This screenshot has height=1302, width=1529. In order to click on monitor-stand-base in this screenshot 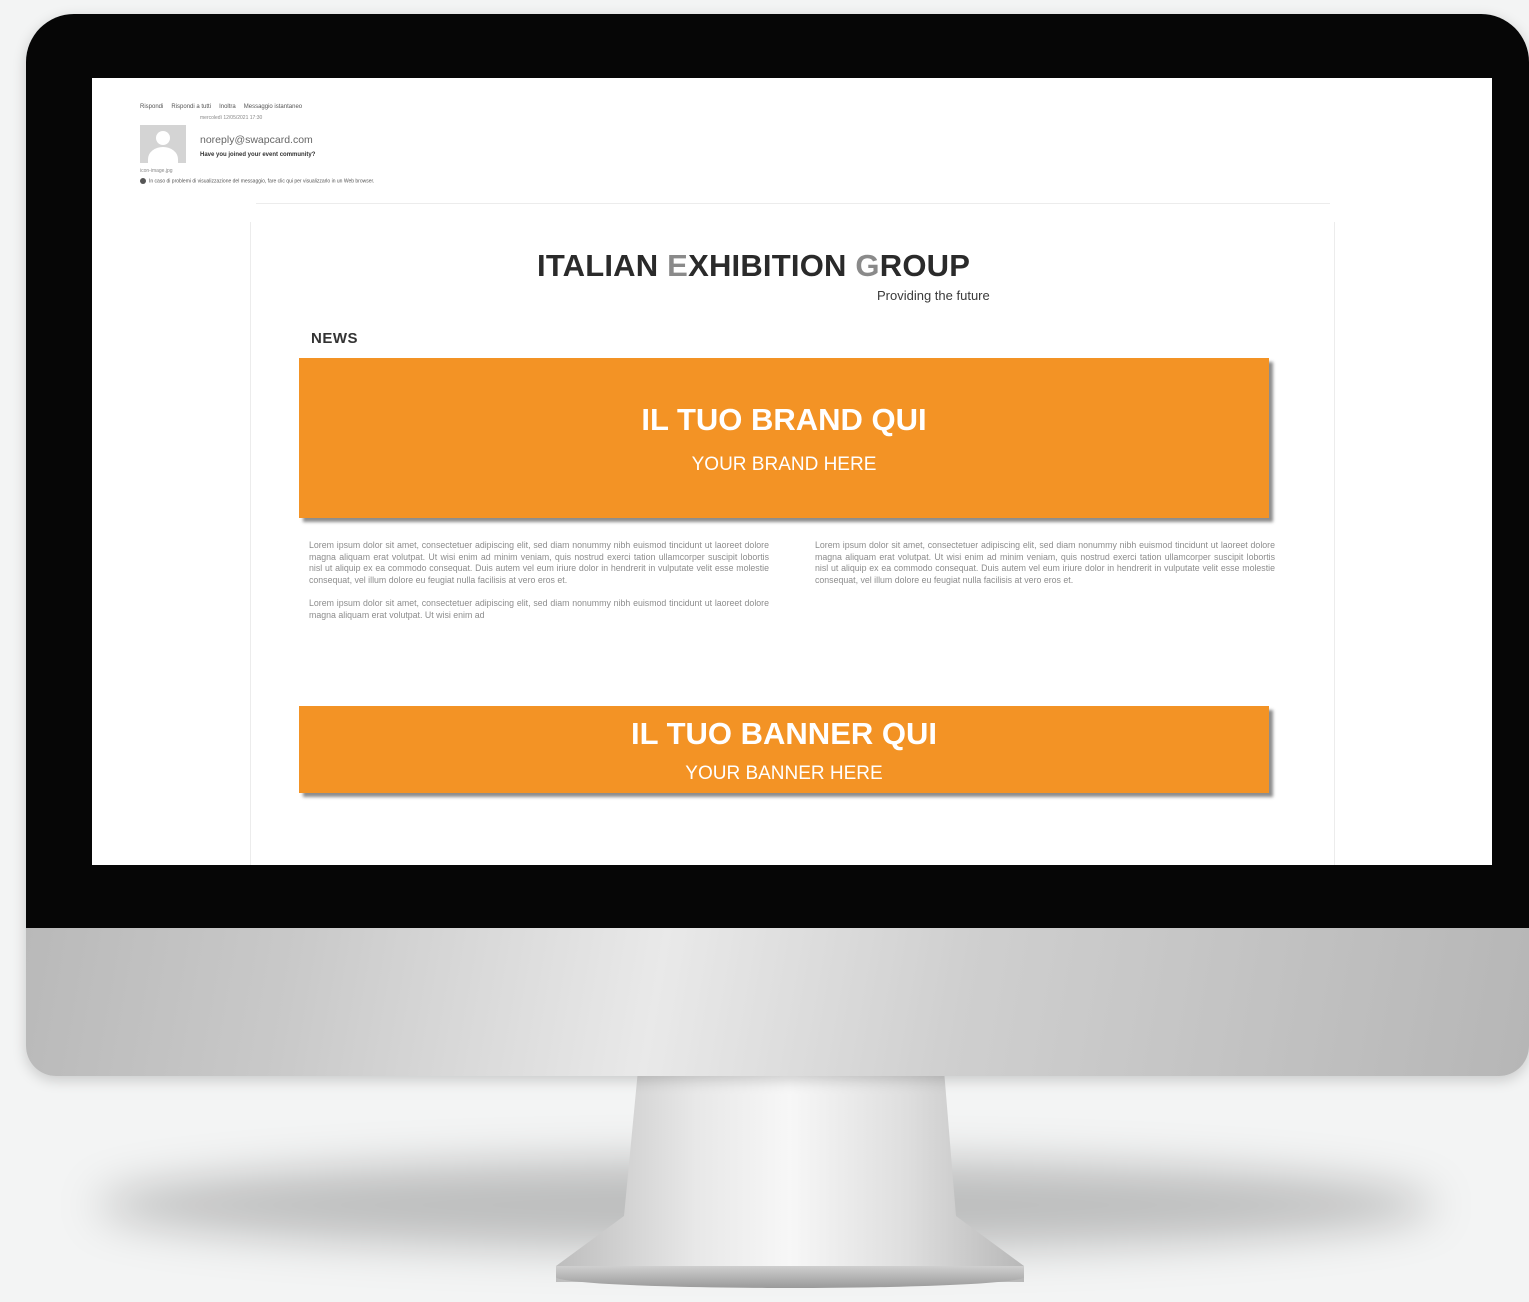, I will do `click(790, 1277)`.